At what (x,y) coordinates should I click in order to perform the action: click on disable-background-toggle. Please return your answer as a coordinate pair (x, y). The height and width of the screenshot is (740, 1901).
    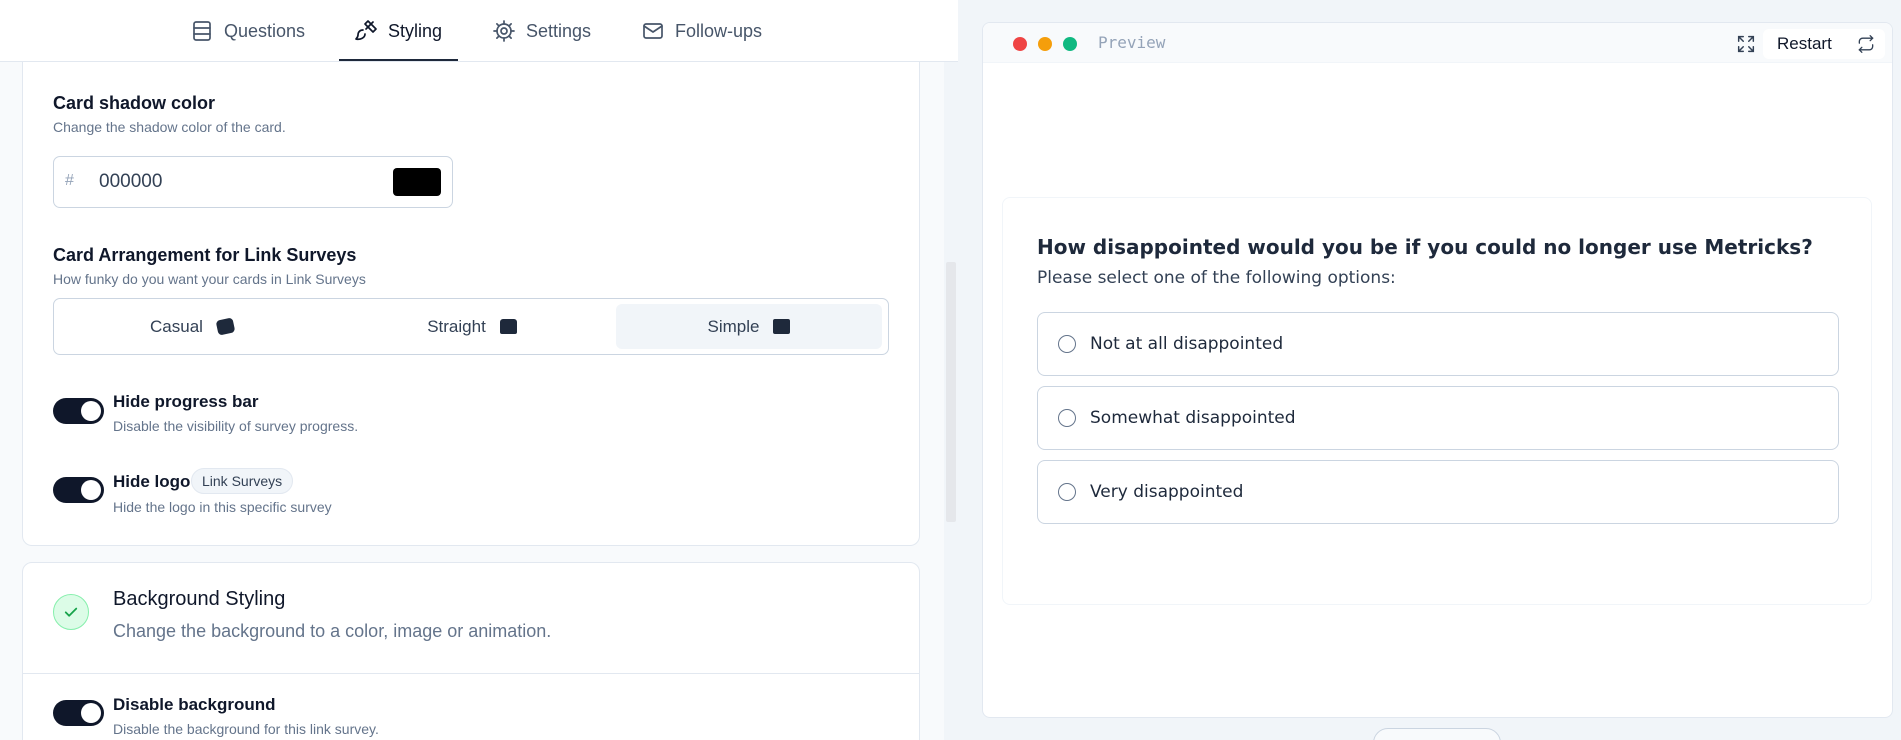
    Looking at the image, I should click on (78, 713).